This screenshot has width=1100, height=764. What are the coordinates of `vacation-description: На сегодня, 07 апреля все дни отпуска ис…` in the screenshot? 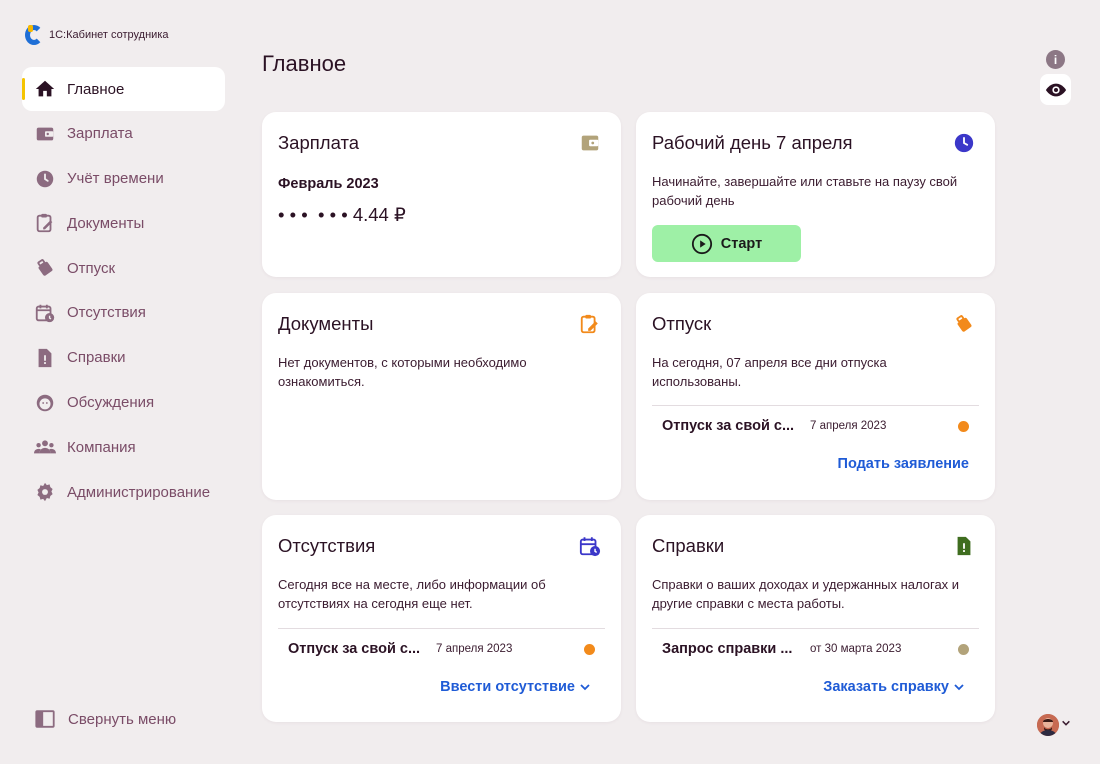 It's located at (769, 372).